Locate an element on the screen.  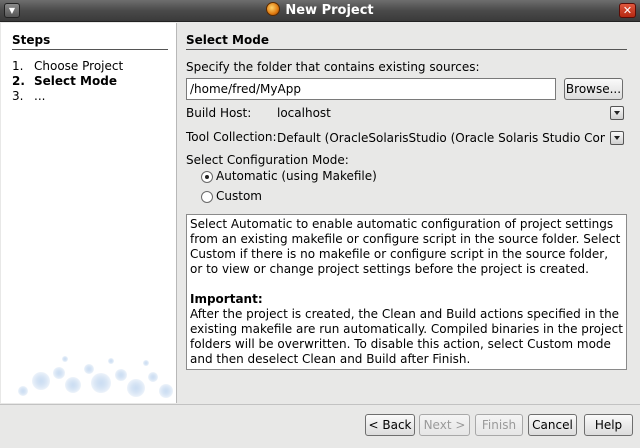
tool-collection-label: Tool Collection: is located at coordinates (231, 137).